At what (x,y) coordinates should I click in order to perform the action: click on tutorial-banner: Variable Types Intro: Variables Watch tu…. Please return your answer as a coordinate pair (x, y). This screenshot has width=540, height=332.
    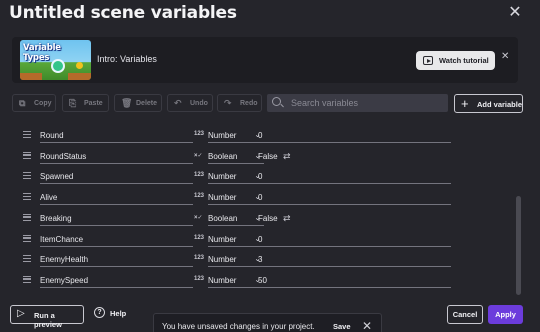
    Looking at the image, I should click on (265, 60).